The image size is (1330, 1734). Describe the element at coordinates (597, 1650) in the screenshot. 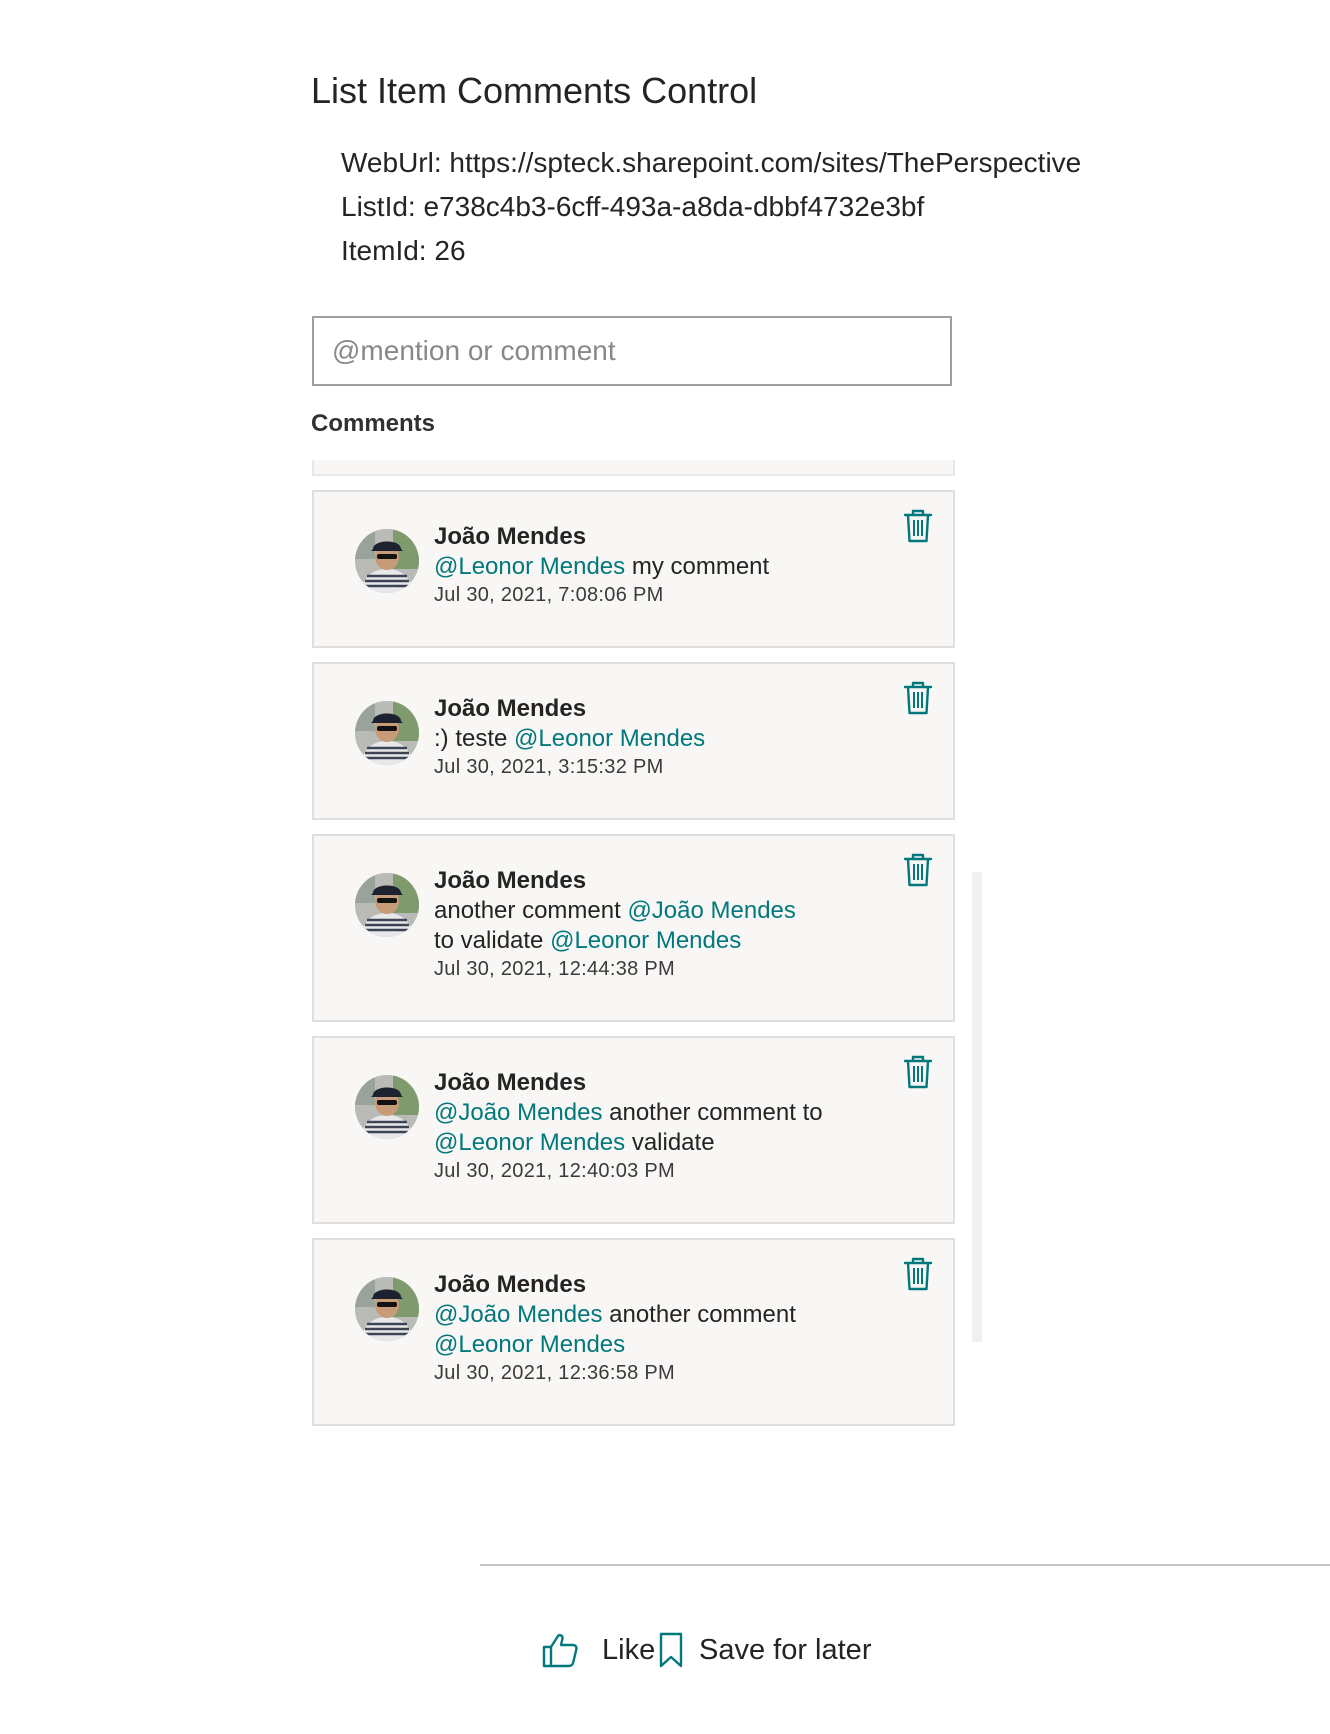

I see `like-button: Like` at that location.